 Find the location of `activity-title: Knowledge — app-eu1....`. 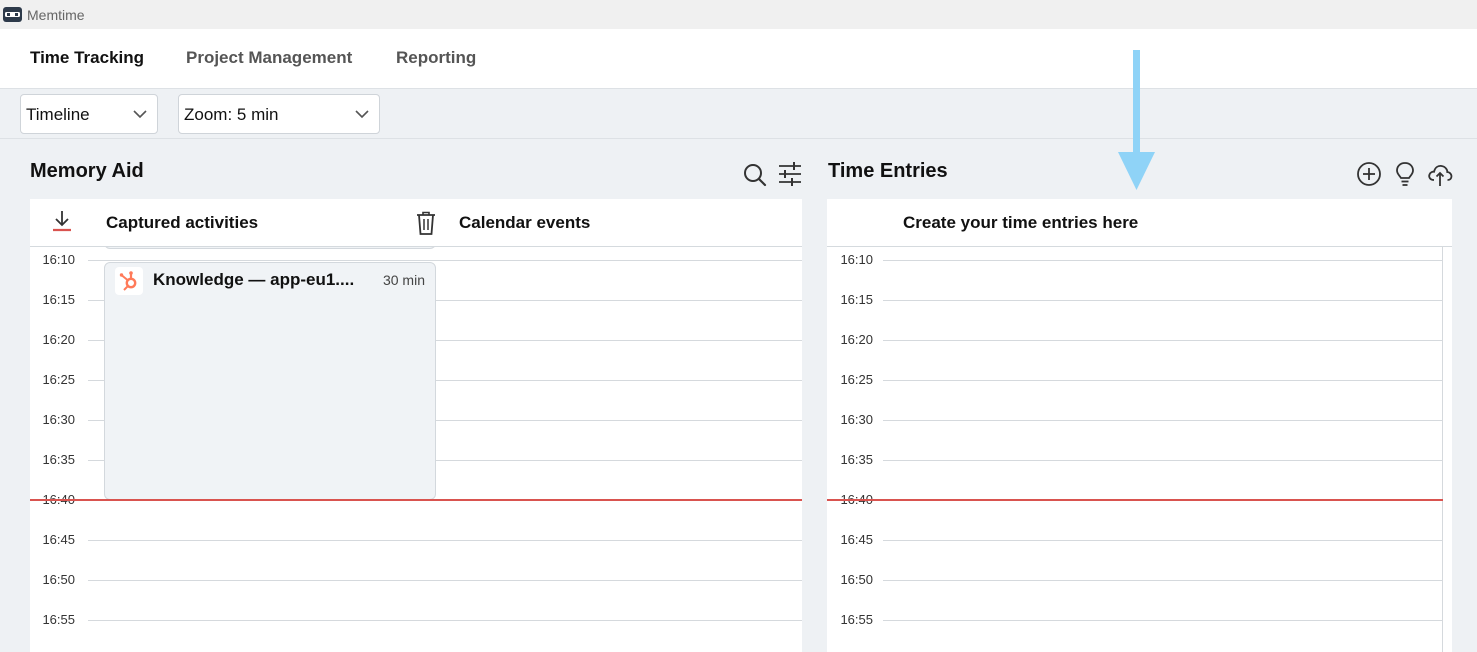

activity-title: Knowledge — app-eu1.... is located at coordinates (254, 279).